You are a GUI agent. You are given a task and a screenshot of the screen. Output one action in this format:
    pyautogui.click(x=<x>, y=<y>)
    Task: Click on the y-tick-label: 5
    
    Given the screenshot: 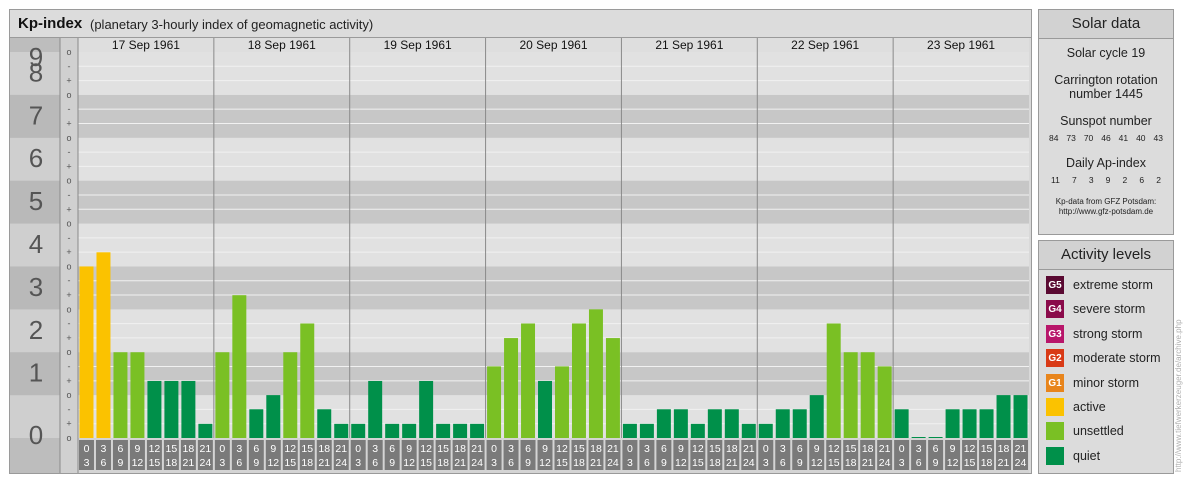 What is the action you would take?
    pyautogui.click(x=36, y=201)
    